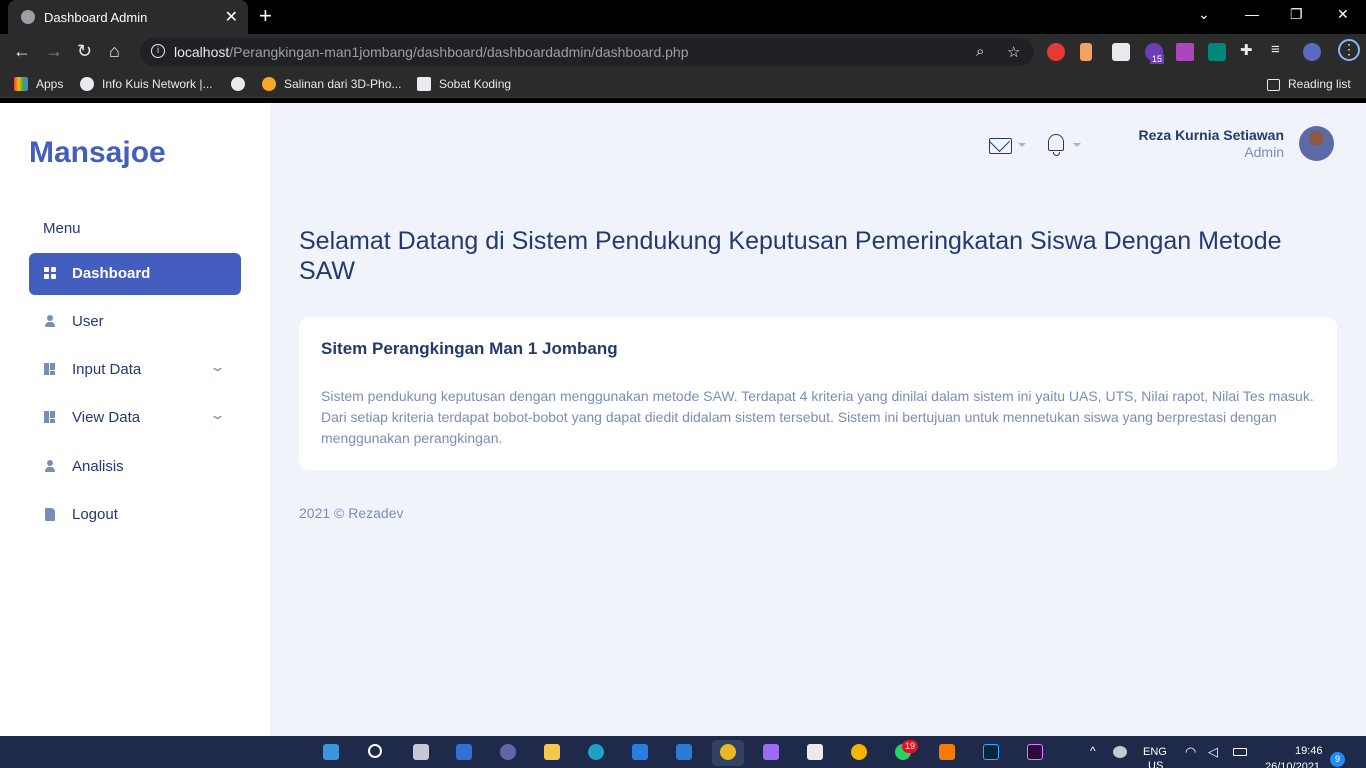 This screenshot has height=768, width=1366. What do you see at coordinates (1309, 84) in the screenshot?
I see `reading-list-button: Reading list` at bounding box center [1309, 84].